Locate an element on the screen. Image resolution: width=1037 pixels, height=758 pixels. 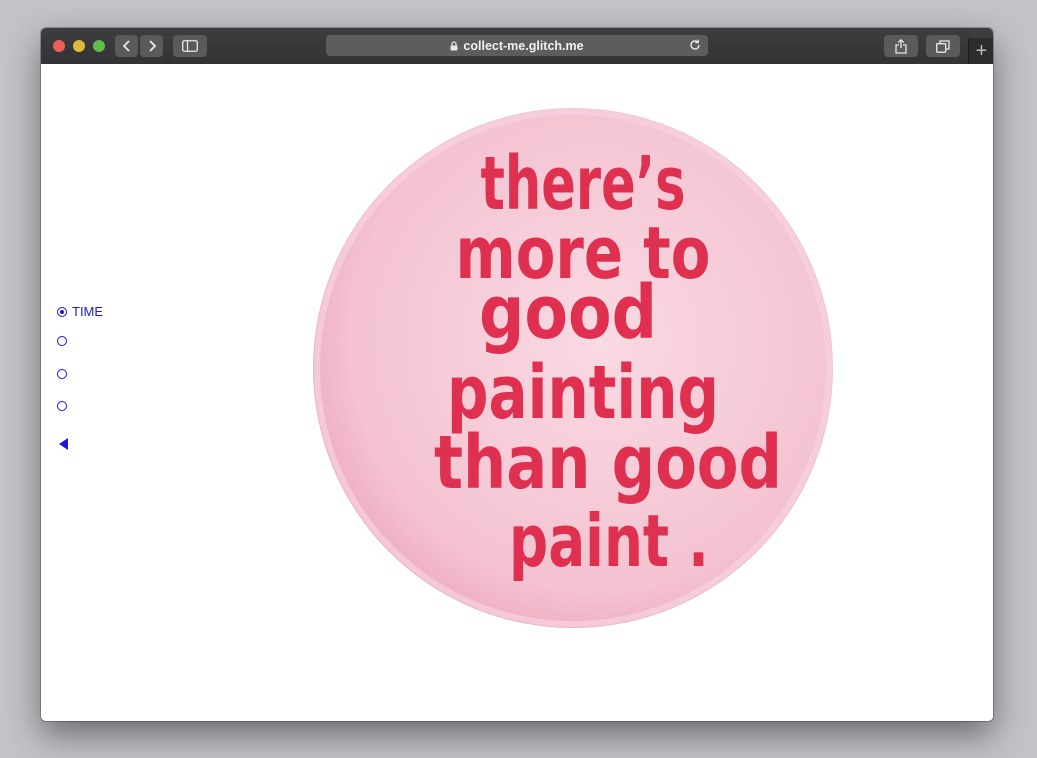
back-button is located at coordinates (126, 46).